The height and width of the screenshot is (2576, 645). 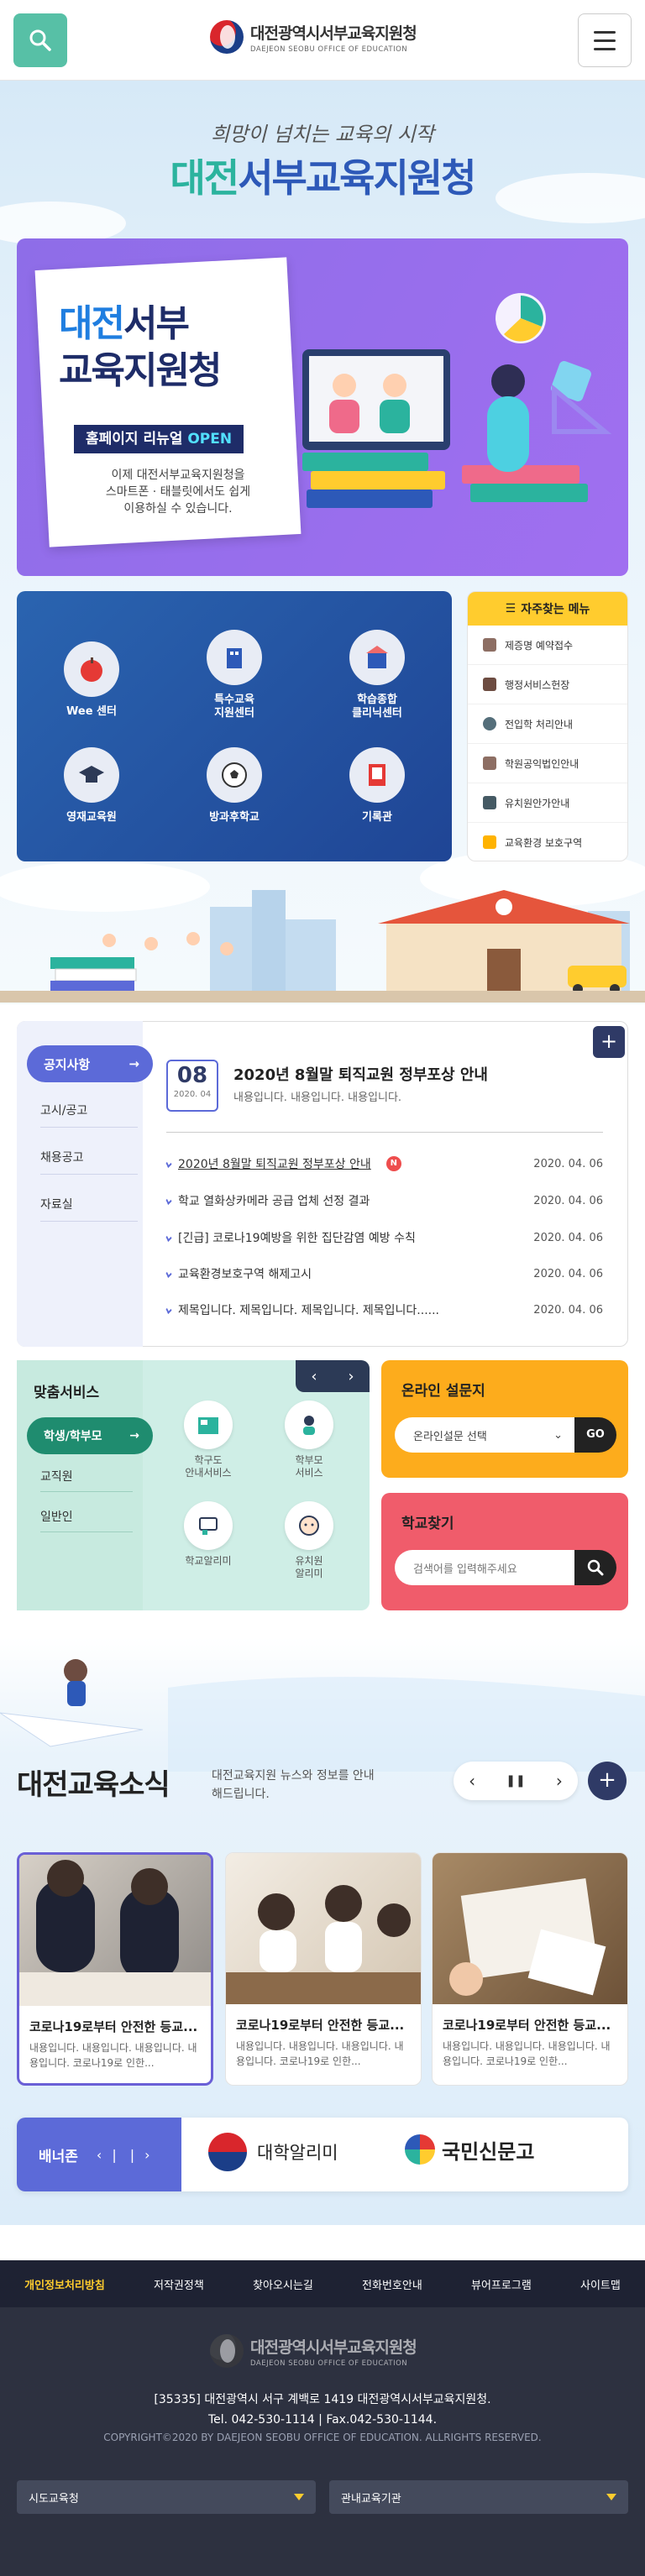 I want to click on news-controls: ‹ ❚❚ ›, so click(x=516, y=1781).